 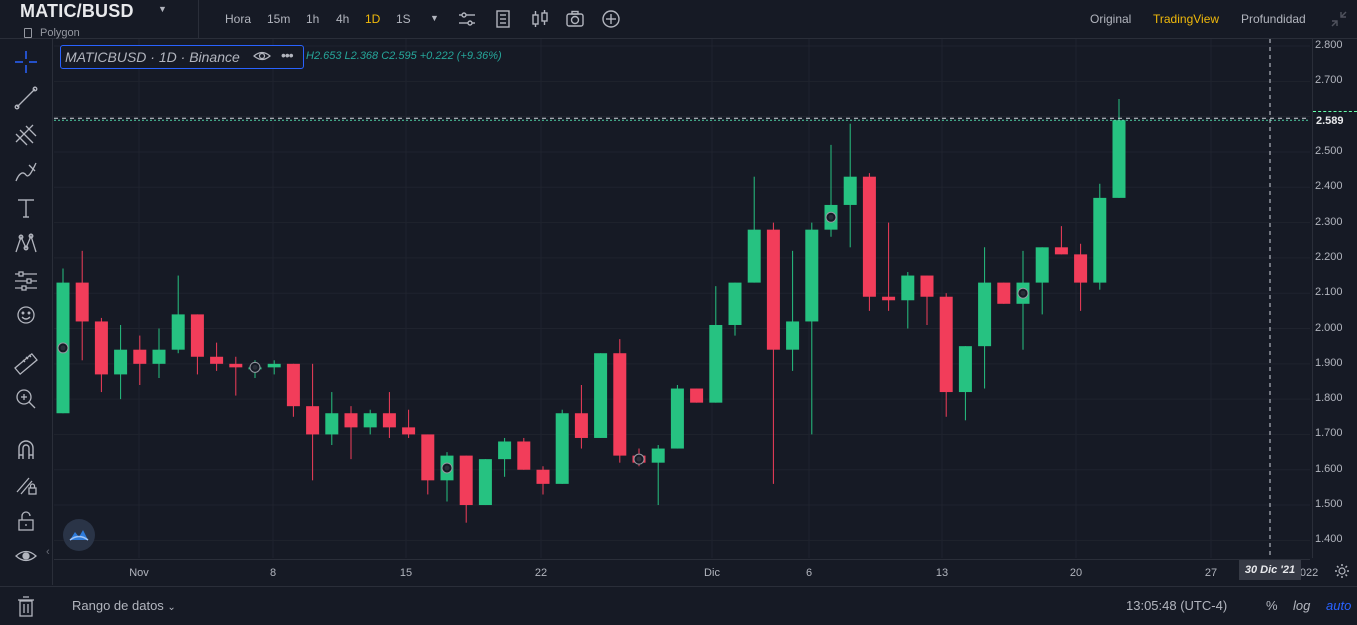 I want to click on time-tick-label: Dic, so click(x=712, y=573).